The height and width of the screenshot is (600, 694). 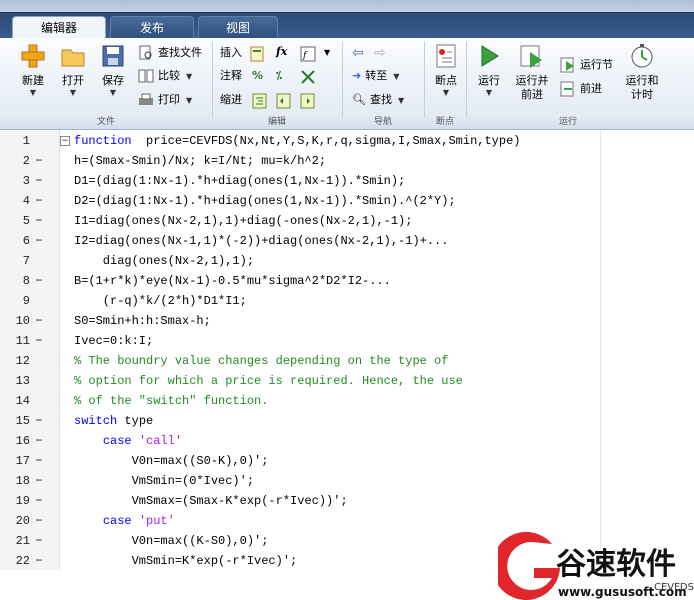 I want to click on print-button: 打印 ▼, so click(x=165, y=100).